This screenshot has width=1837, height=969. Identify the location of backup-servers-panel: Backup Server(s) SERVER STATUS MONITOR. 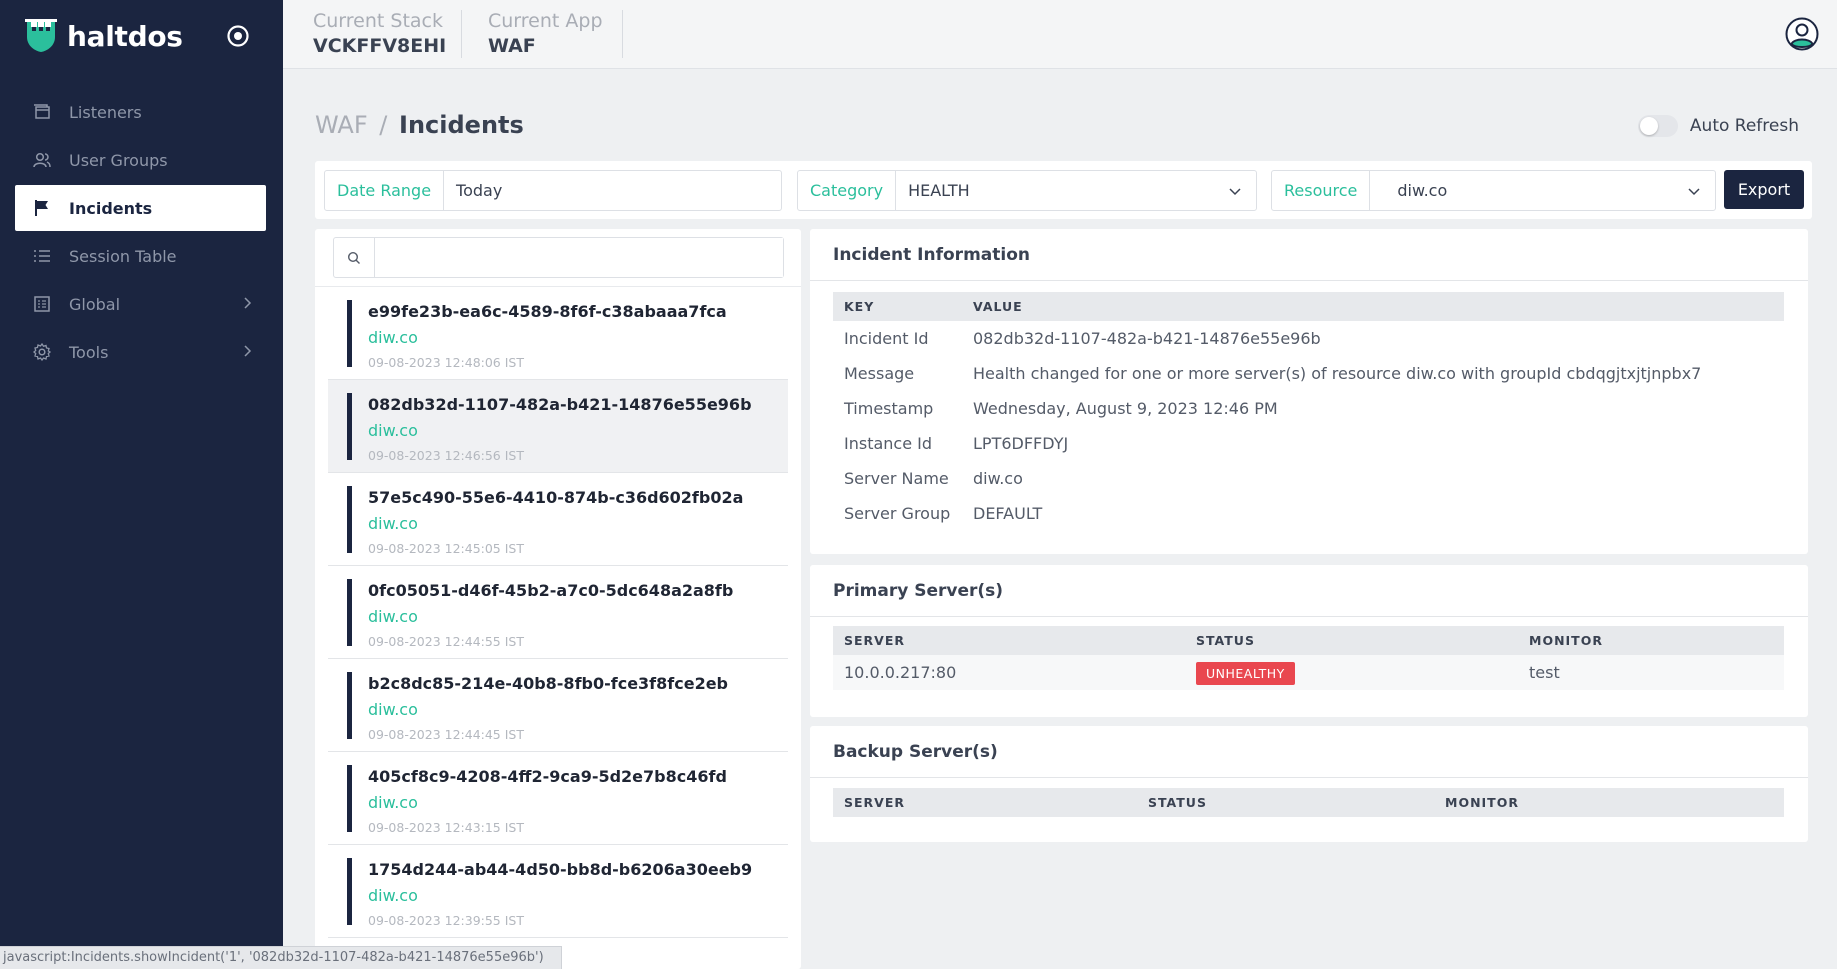
(1309, 784).